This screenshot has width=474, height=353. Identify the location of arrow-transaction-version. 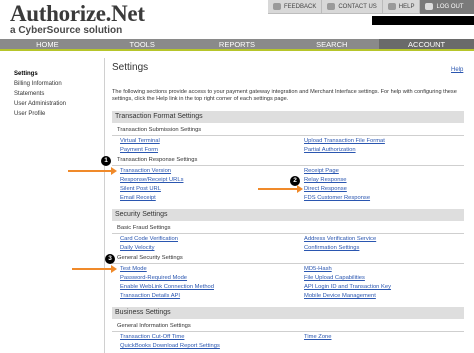
(92, 171).